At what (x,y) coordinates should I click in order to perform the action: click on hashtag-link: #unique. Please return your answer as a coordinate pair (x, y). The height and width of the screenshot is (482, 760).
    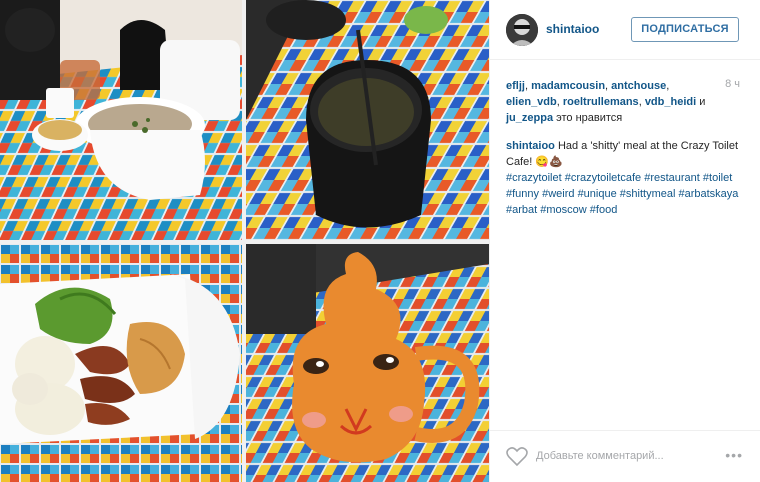
    Looking at the image, I should click on (597, 194).